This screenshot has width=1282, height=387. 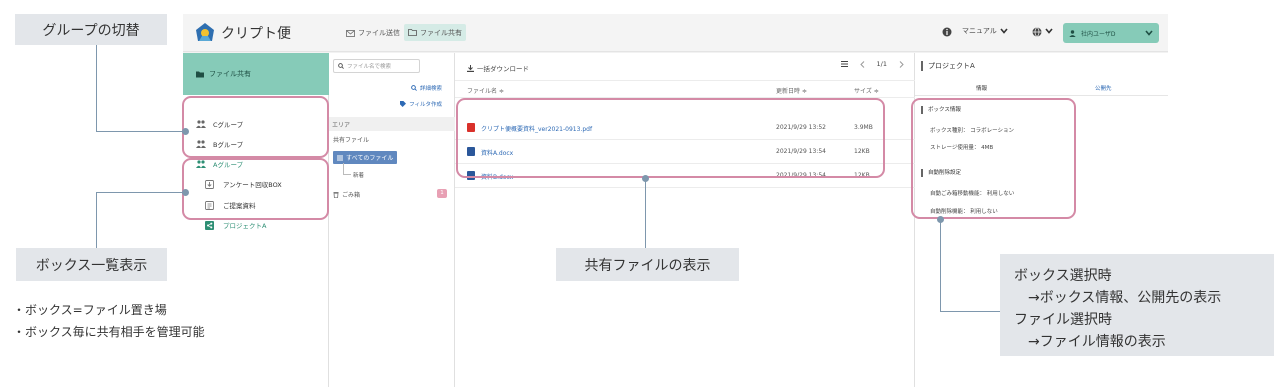 I want to click on box-share-icon, so click(x=209, y=225).